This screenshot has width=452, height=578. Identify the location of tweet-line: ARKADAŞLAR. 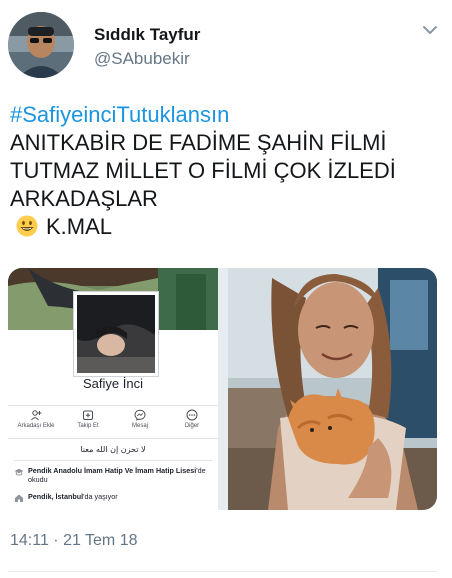
(84, 198).